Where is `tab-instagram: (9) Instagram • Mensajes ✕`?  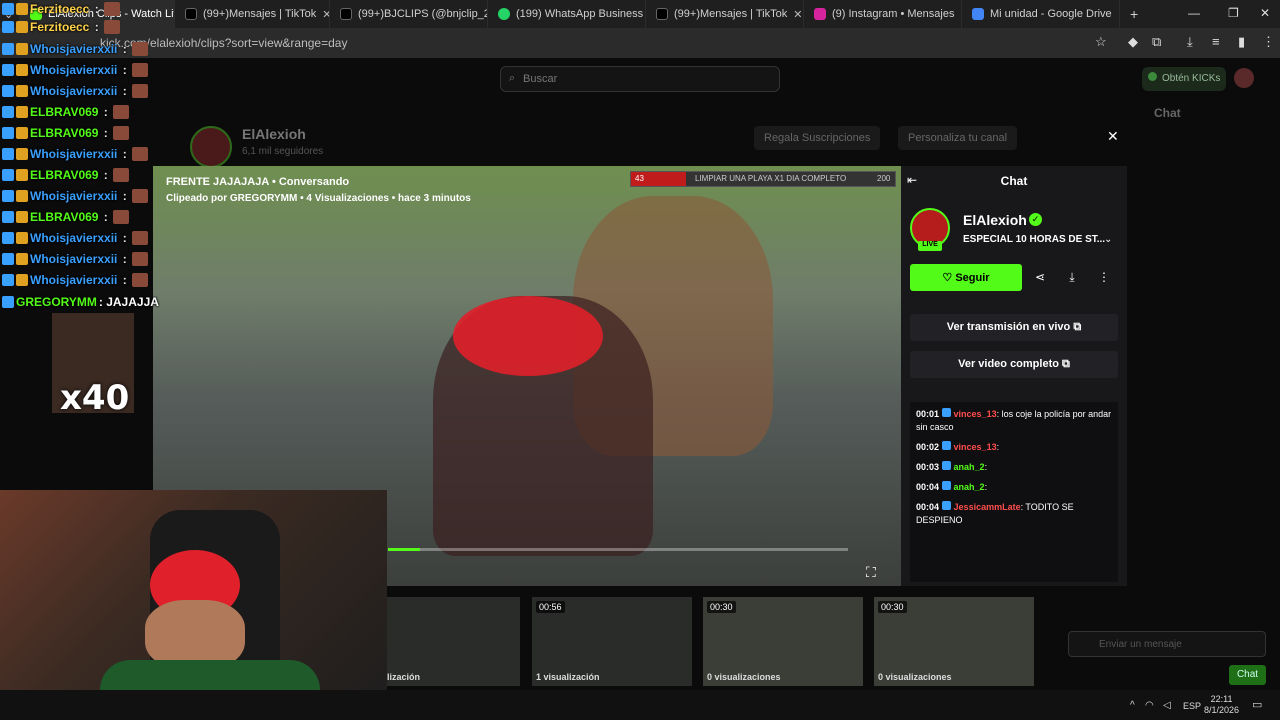 tab-instagram: (9) Instagram • Mensajes ✕ is located at coordinates (883, 14).